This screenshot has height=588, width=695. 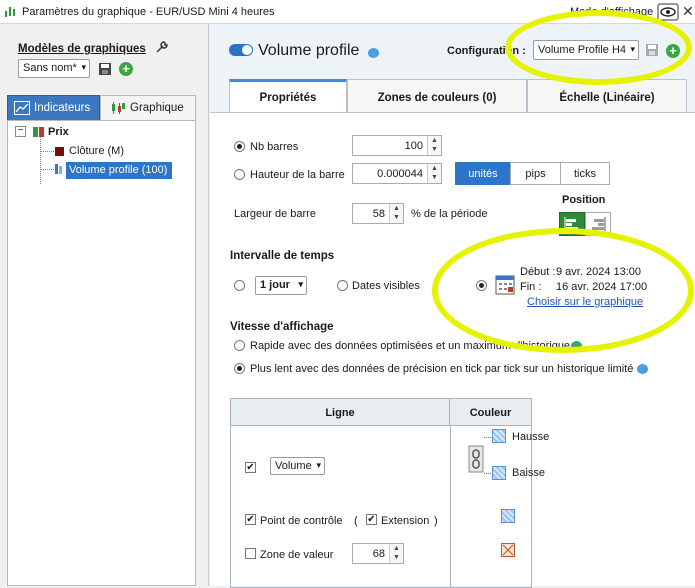 I want to click on unit-unites-button: unités, so click(x=483, y=173).